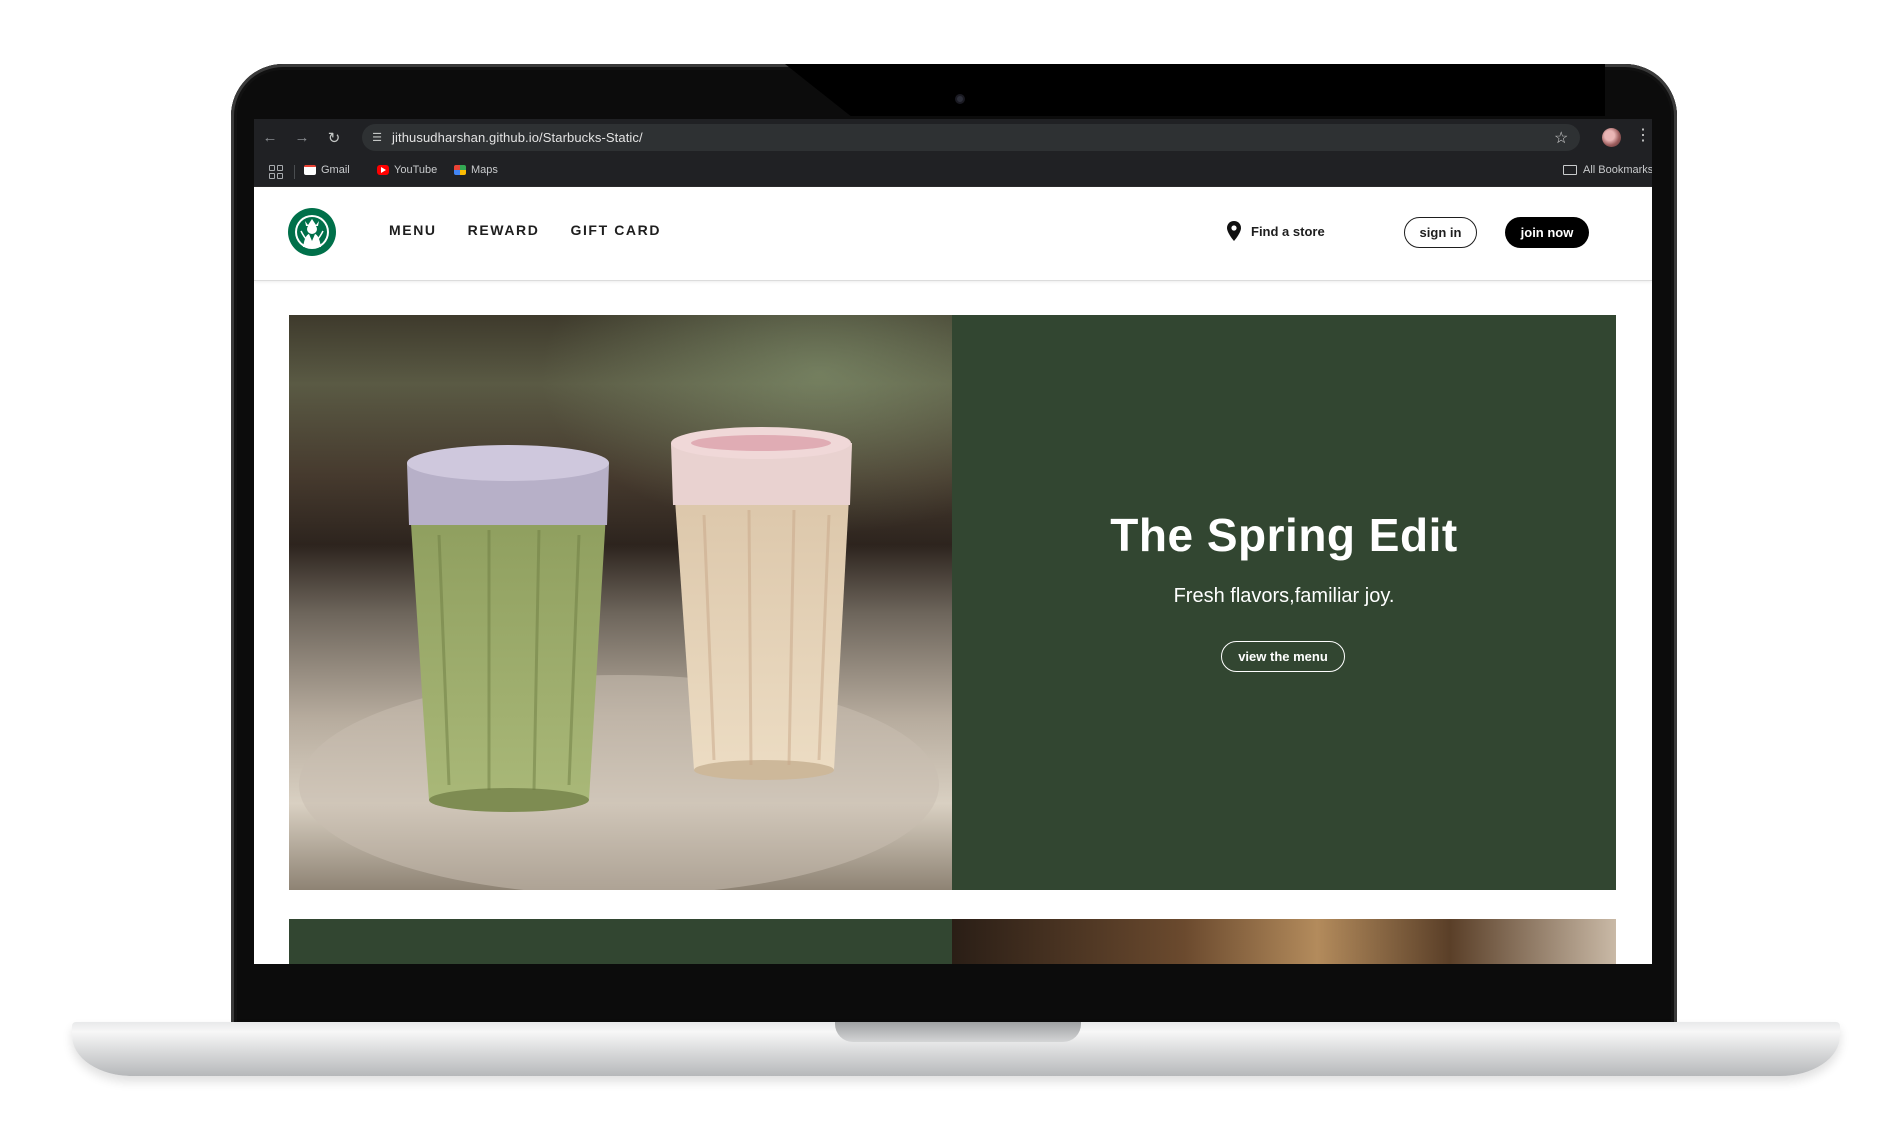 This screenshot has height=1139, width=1895. Describe the element at coordinates (615, 230) in the screenshot. I see `nav-gift-card: GIFT CARD` at that location.